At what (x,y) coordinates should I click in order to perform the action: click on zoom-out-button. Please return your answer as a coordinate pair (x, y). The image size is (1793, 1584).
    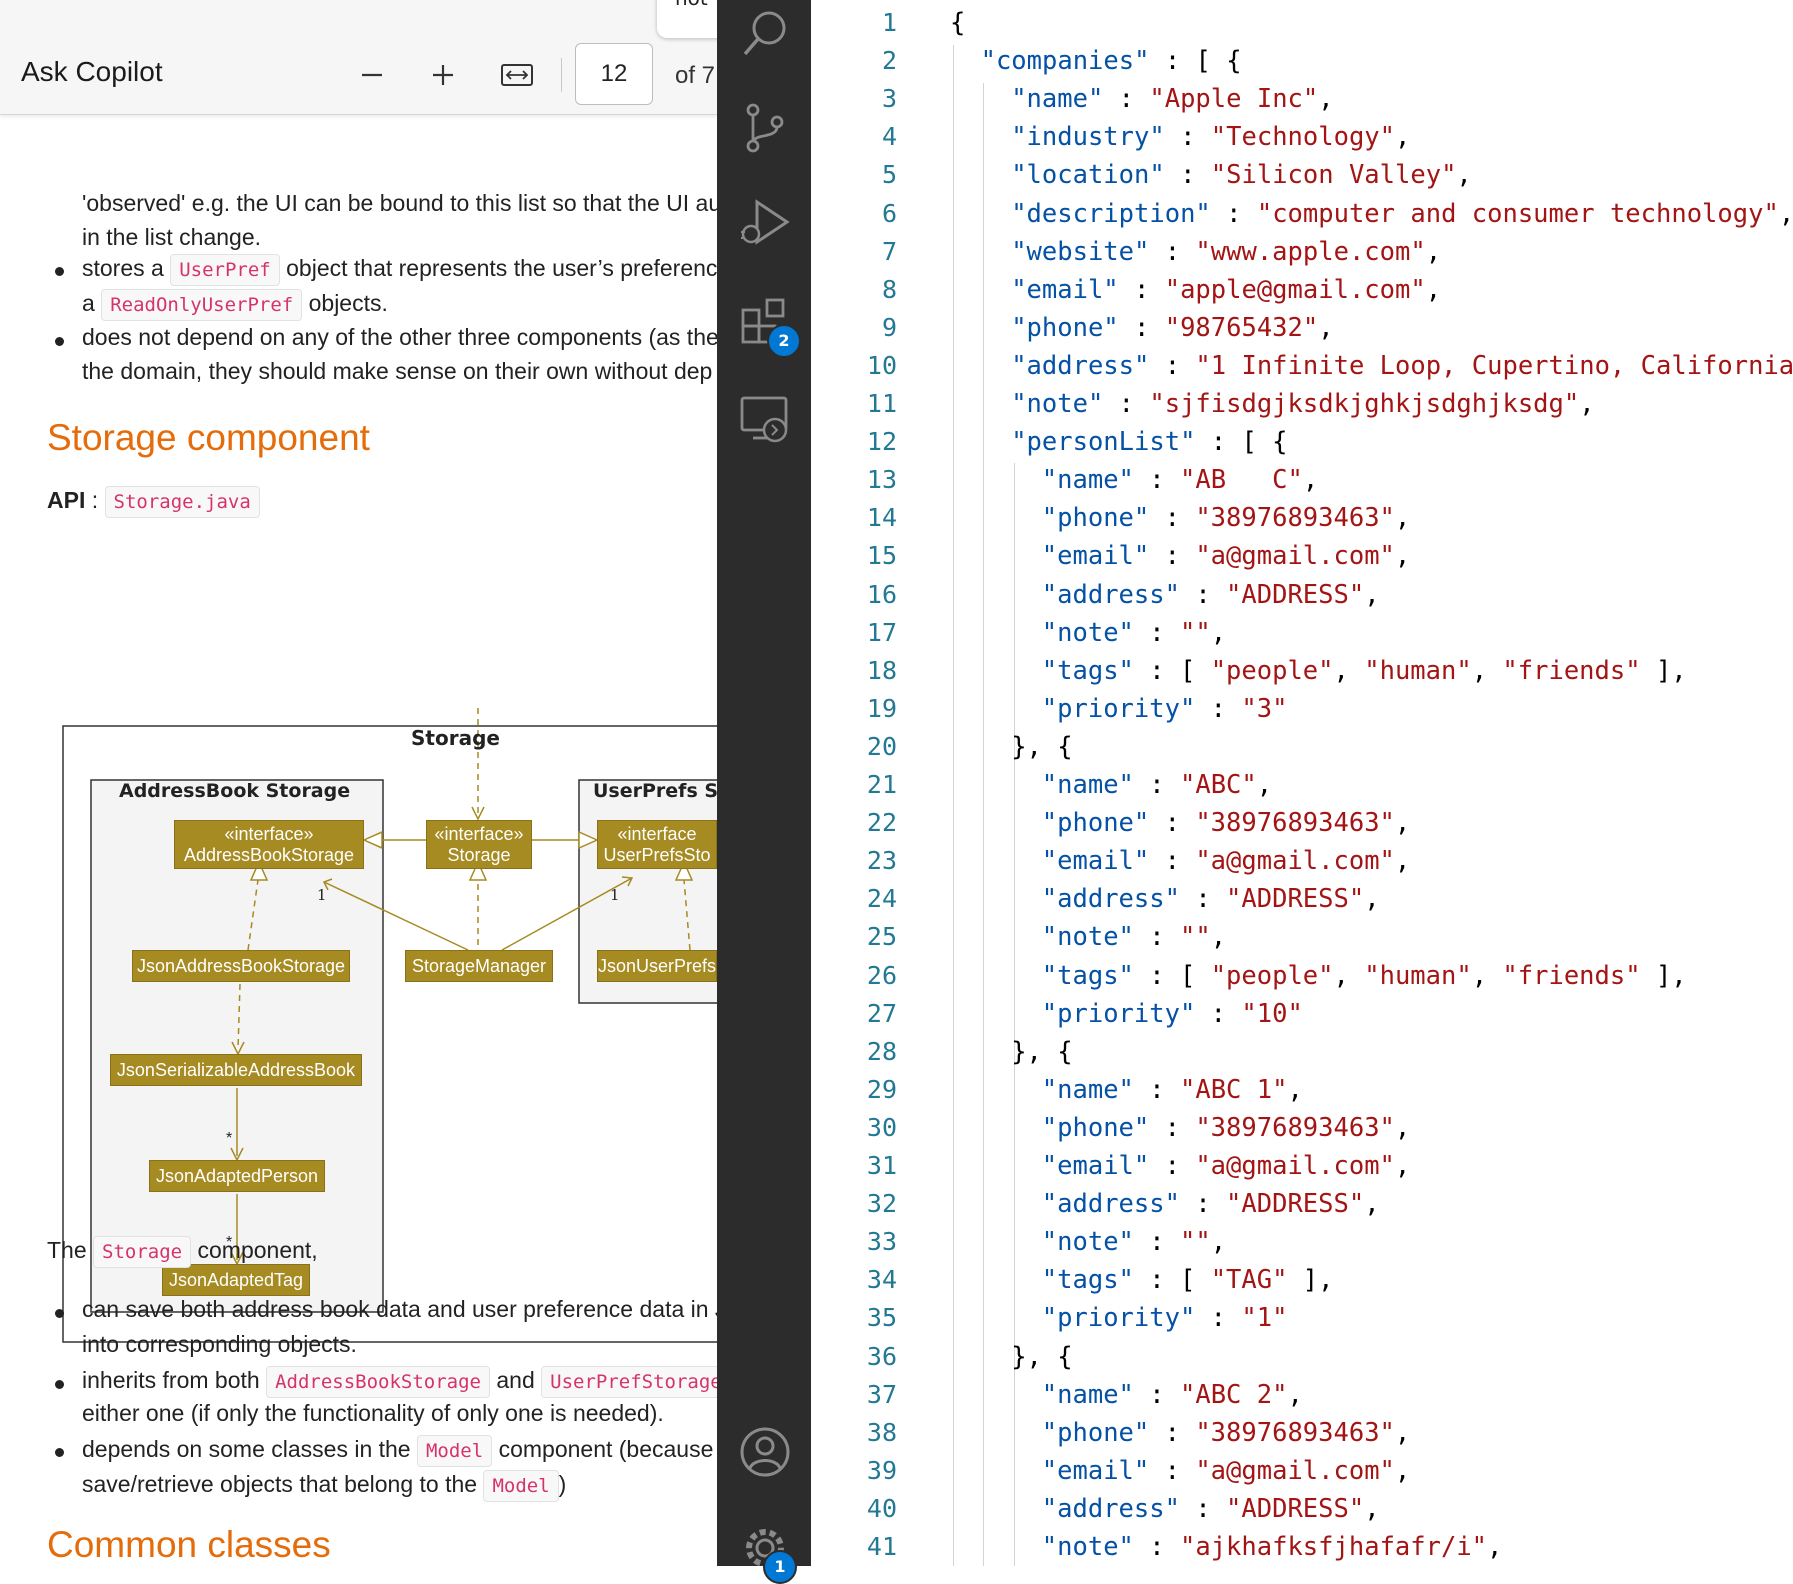
    Looking at the image, I should click on (372, 75).